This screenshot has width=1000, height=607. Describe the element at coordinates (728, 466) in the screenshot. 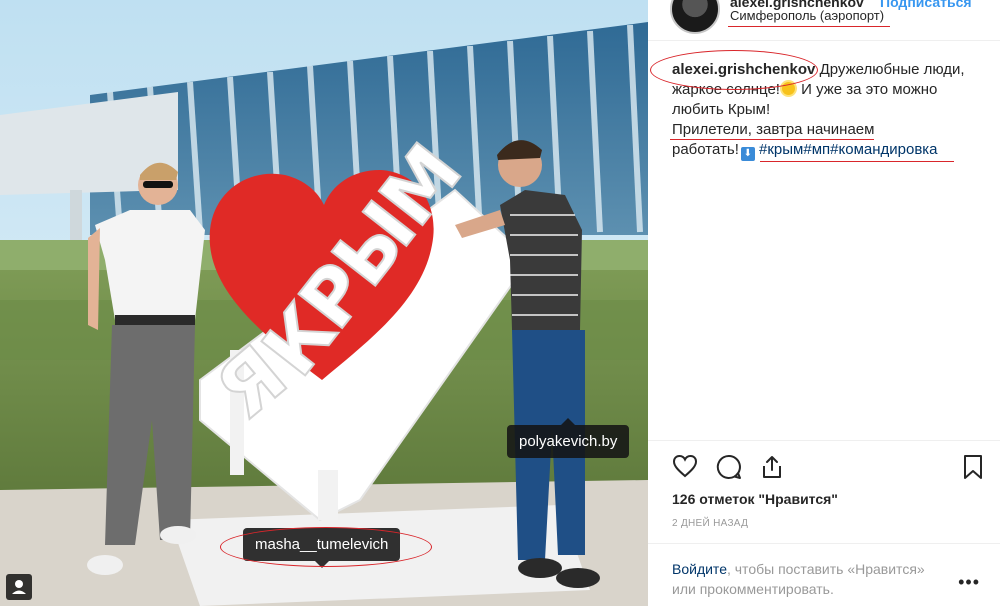

I see `comment-icon` at that location.